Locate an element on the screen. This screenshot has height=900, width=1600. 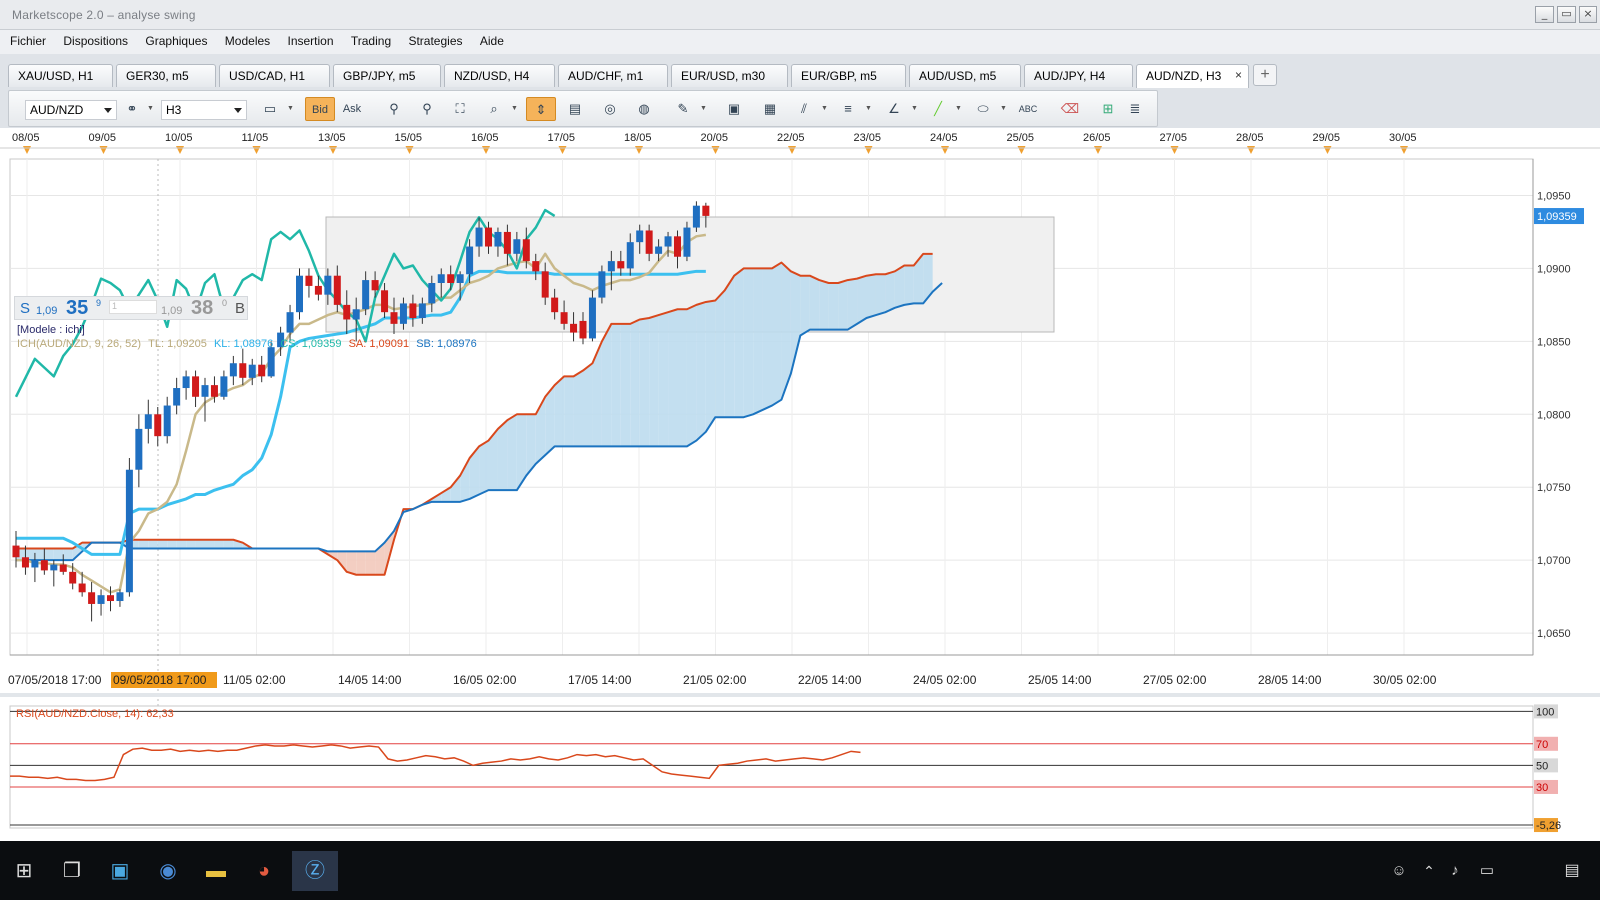
ask-button: Ask is located at coordinates (352, 109).